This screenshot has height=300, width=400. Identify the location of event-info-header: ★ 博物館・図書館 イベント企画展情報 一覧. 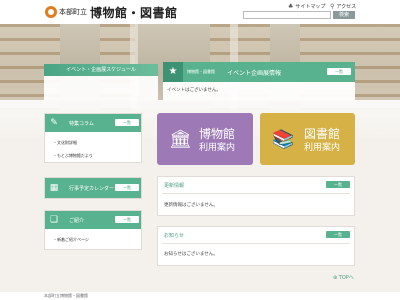
(259, 72).